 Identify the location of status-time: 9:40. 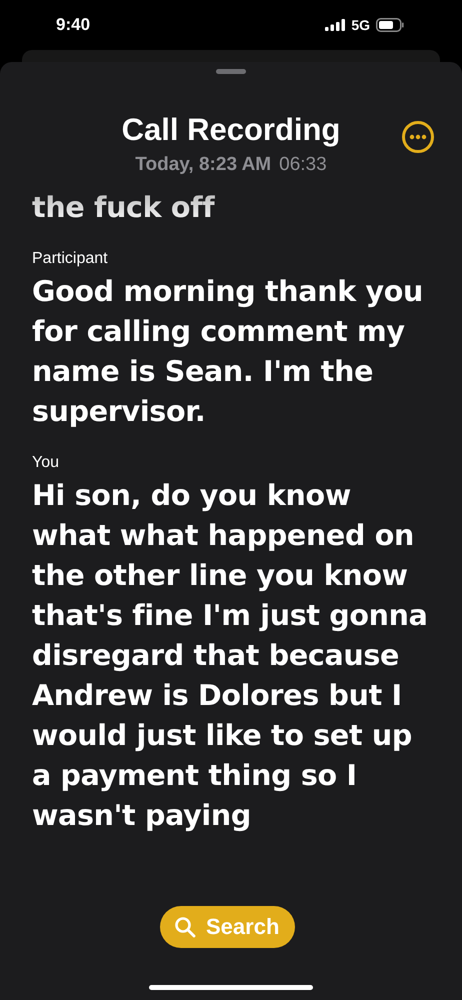
(73, 25).